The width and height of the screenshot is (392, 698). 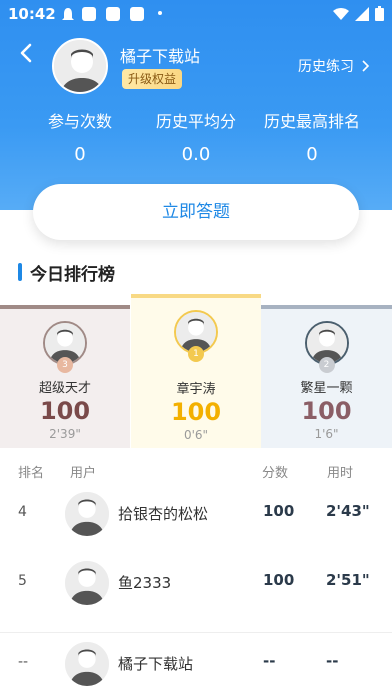 I want to click on podium-name: 章宇涛, so click(x=196, y=389).